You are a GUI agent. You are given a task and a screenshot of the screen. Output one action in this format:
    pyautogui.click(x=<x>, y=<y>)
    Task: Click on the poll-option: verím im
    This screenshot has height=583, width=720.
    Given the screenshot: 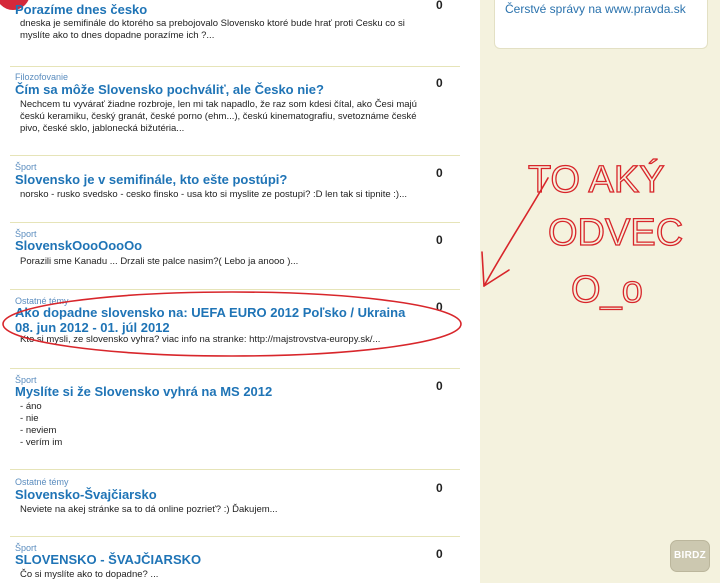 What is the action you would take?
    pyautogui.click(x=41, y=443)
    